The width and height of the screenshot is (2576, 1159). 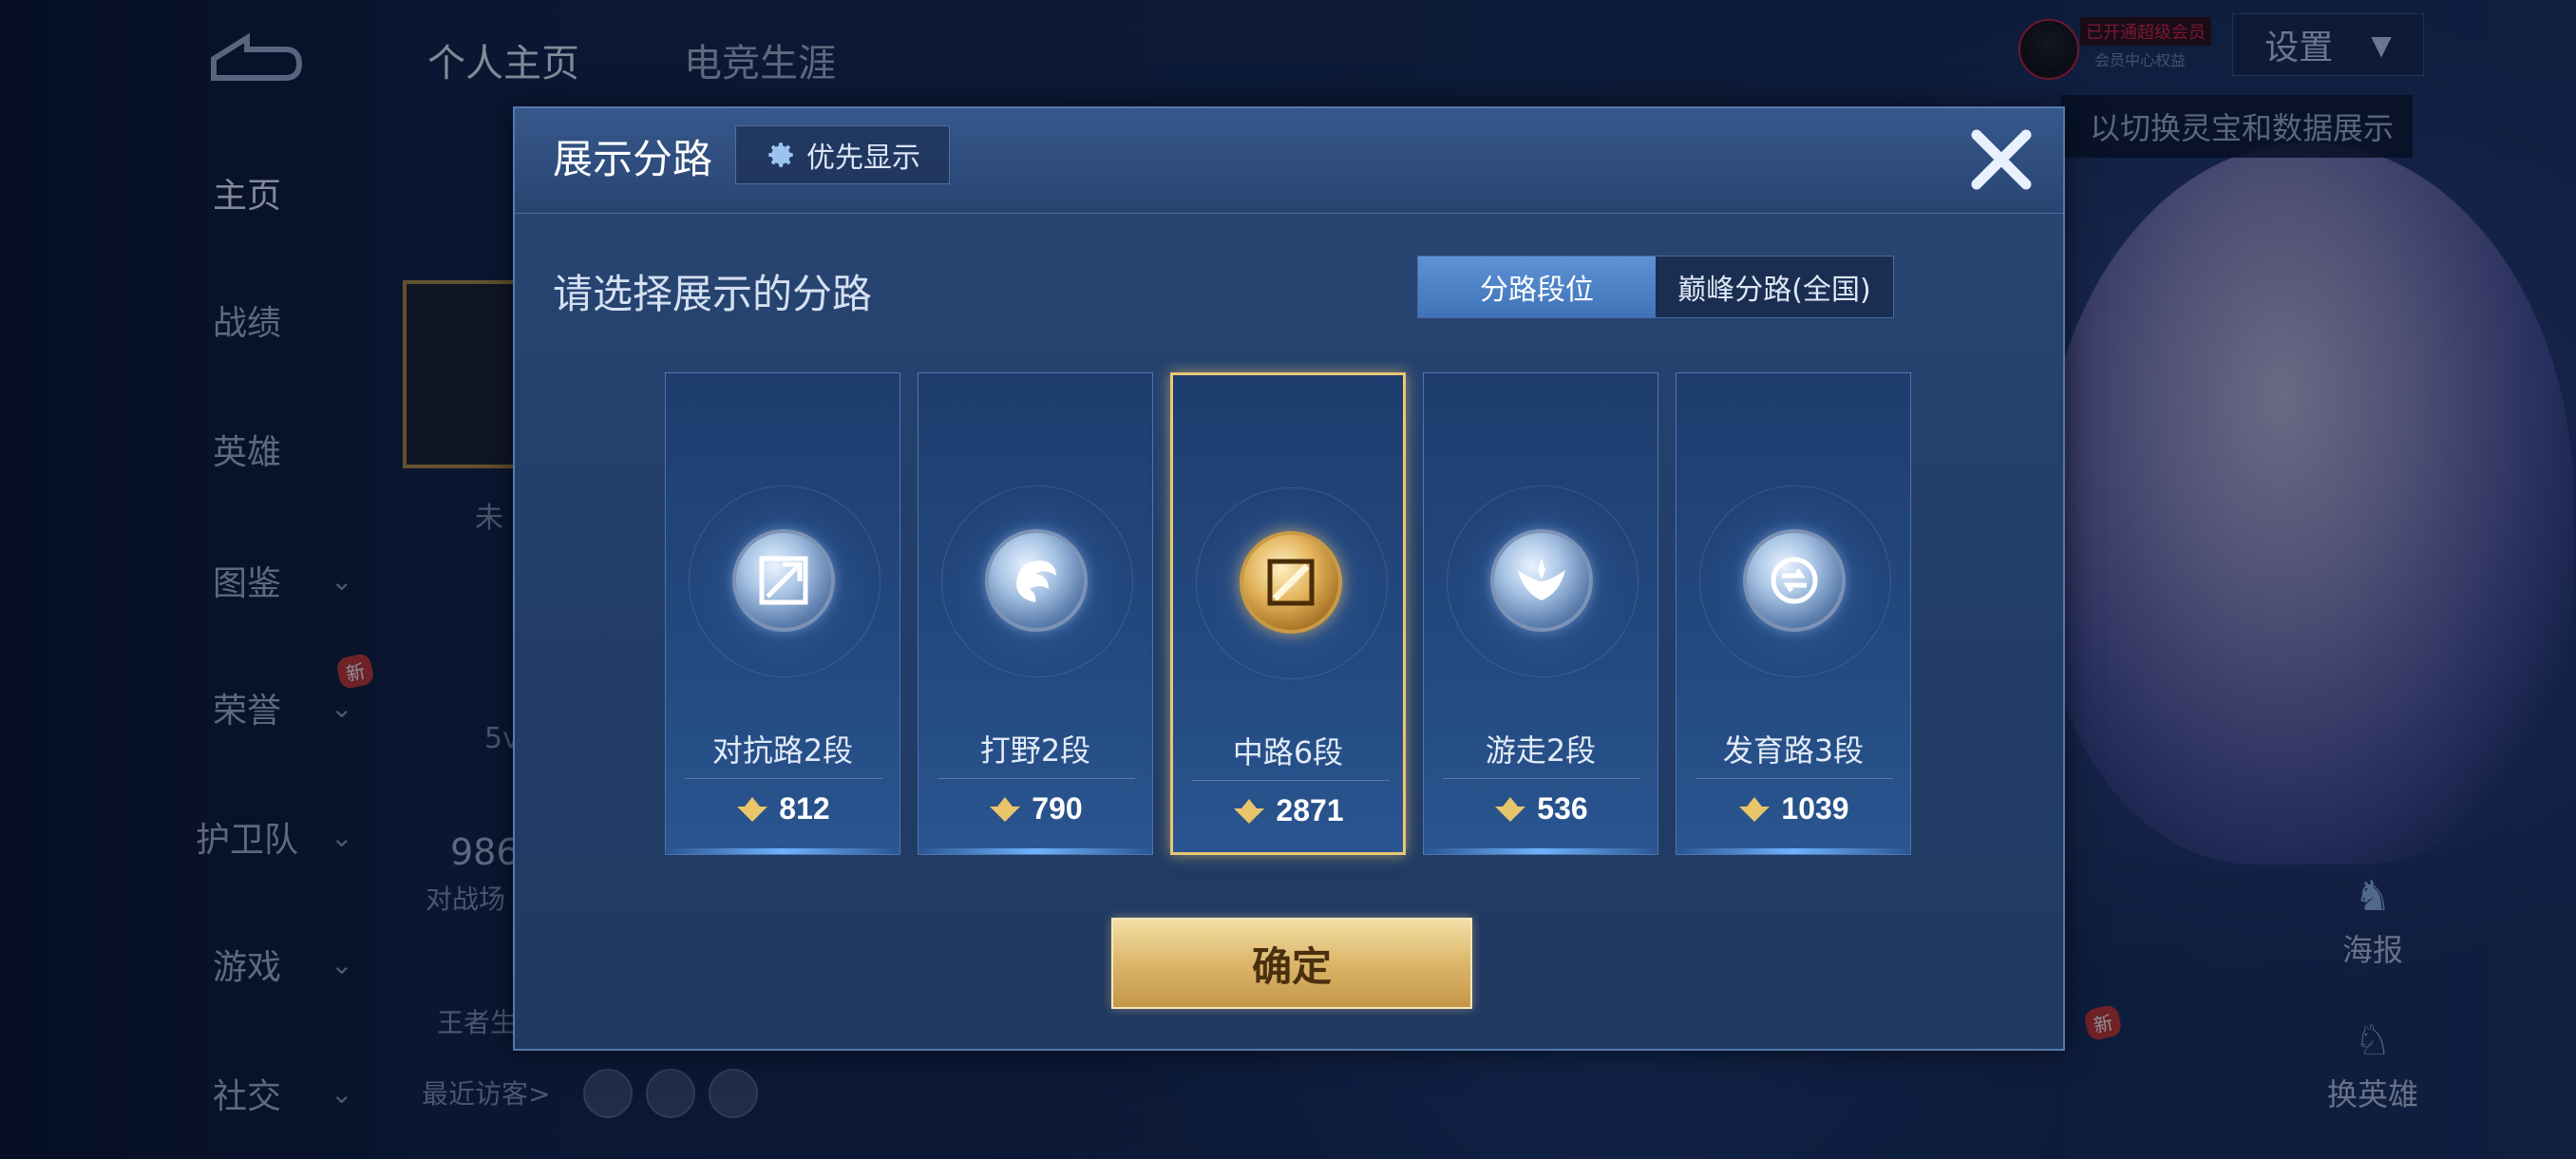 What do you see at coordinates (804, 808) in the screenshot?
I see `lane-score-value: 812` at bounding box center [804, 808].